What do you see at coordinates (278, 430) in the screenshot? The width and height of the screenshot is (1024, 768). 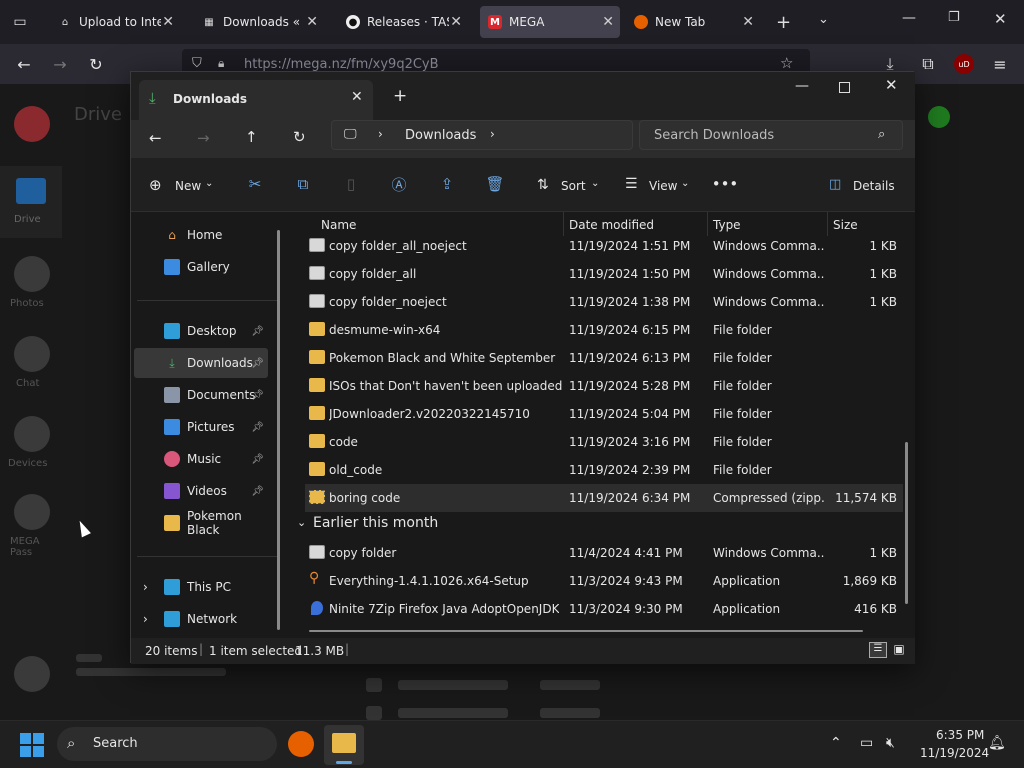 I see `nav-scrollbar` at bounding box center [278, 430].